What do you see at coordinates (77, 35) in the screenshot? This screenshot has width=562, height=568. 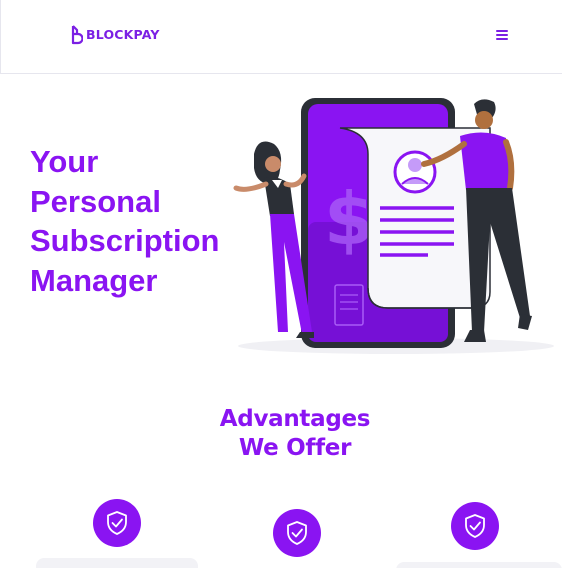 I see `blockpay-logo-icon` at bounding box center [77, 35].